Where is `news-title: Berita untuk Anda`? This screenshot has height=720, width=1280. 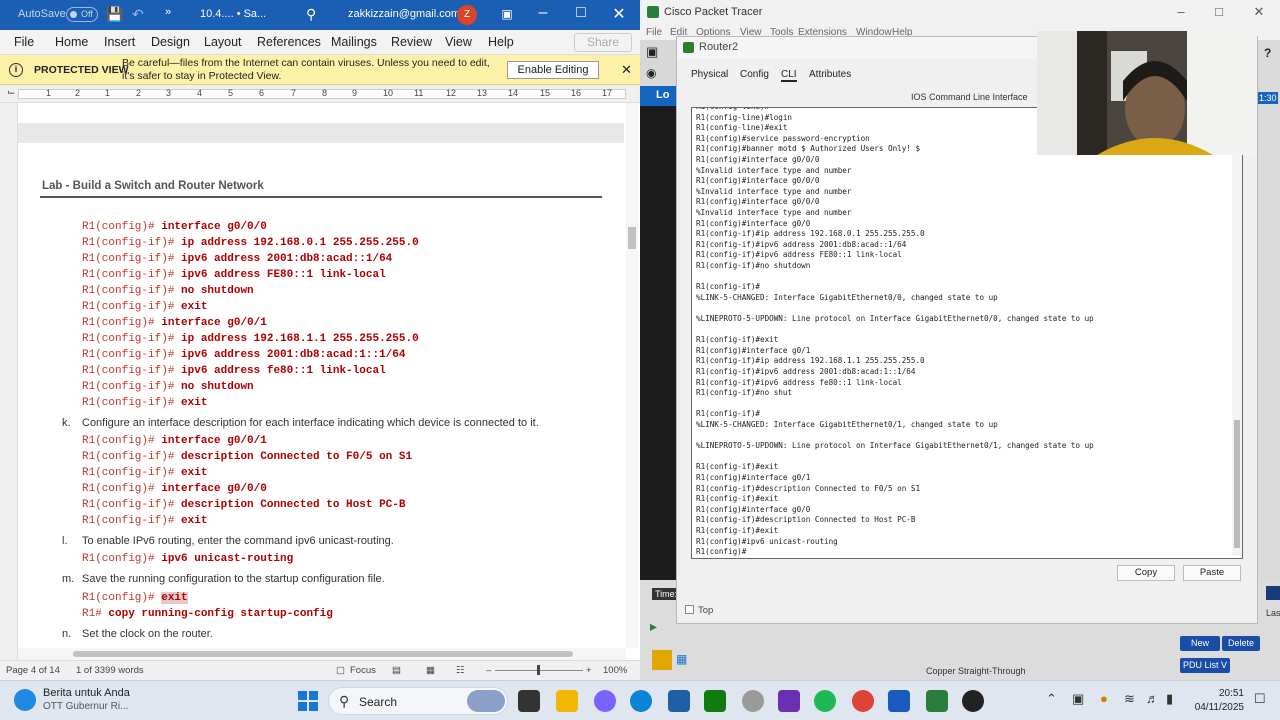
news-title: Berita untuk Anda is located at coordinates (86, 693).